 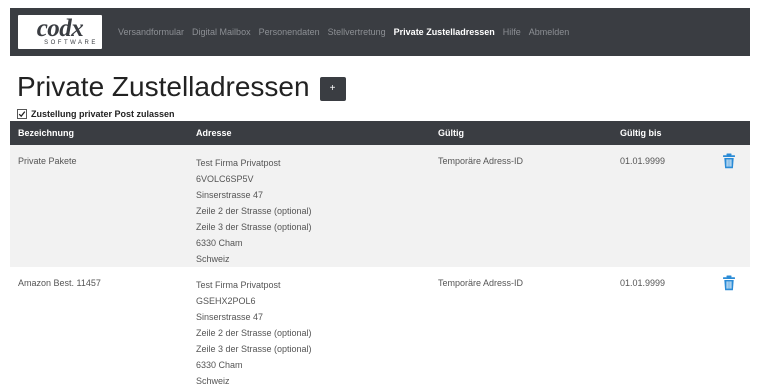 I want to click on nav-item-abmelden: Abmelden, so click(x=549, y=32).